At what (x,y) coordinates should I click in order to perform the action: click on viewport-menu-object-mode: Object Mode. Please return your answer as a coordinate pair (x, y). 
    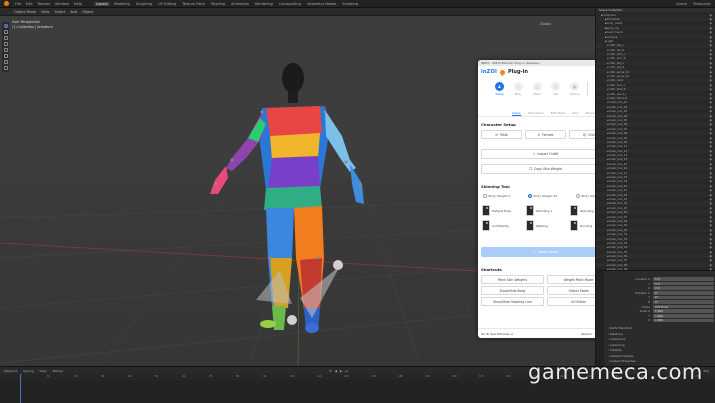
    Looking at the image, I should click on (25, 12).